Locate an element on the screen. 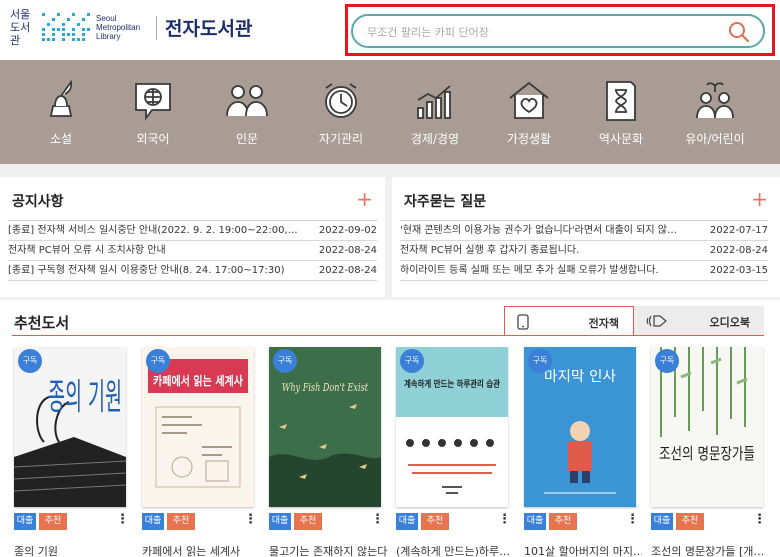  book-cover: 구독 종의 기원 is located at coordinates (70, 427).